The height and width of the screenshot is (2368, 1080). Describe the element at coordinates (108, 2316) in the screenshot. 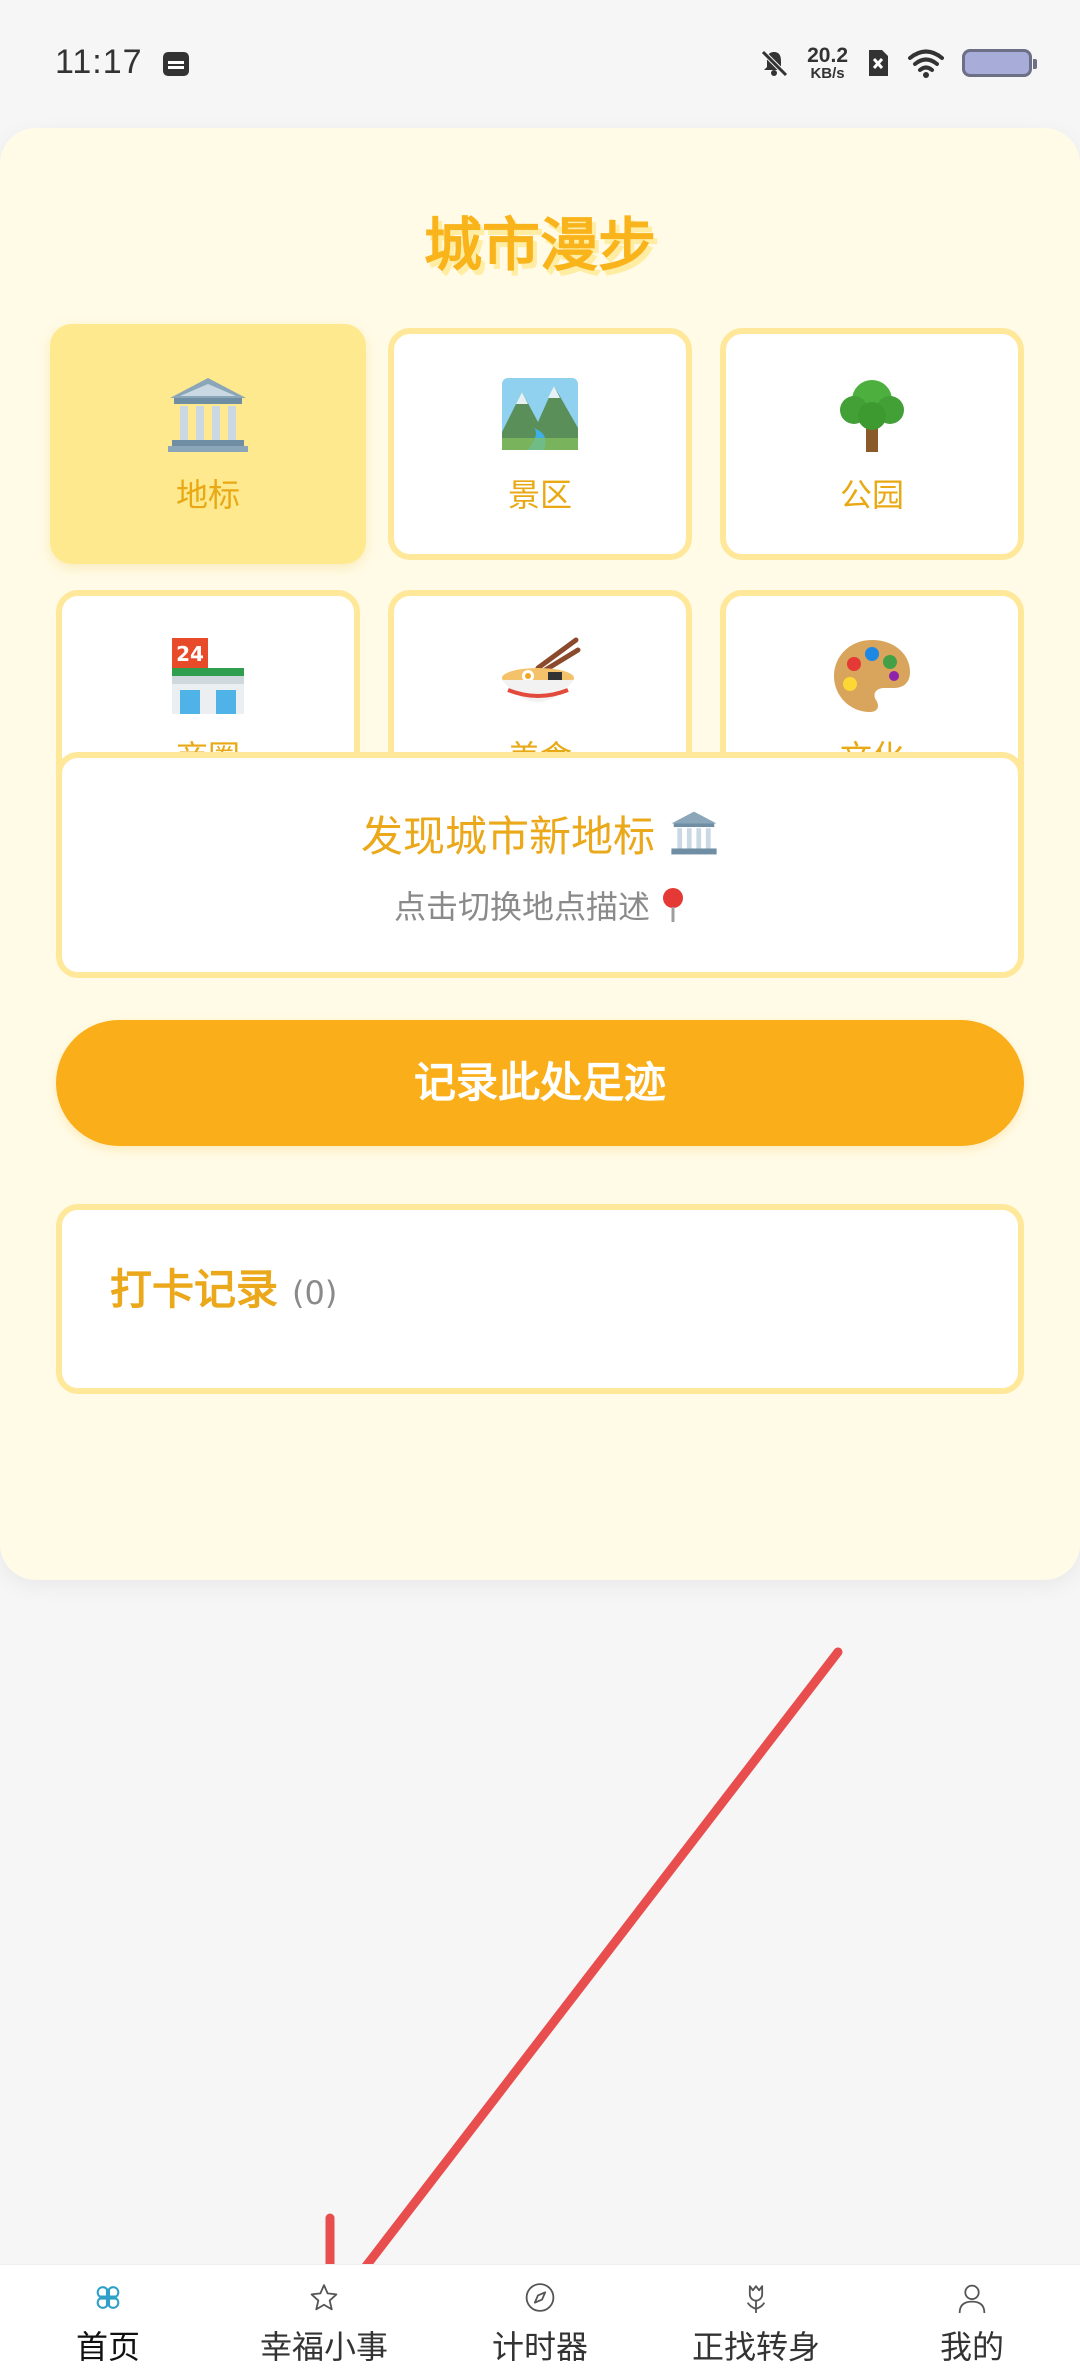

I see `nav-item-home: 首页` at that location.